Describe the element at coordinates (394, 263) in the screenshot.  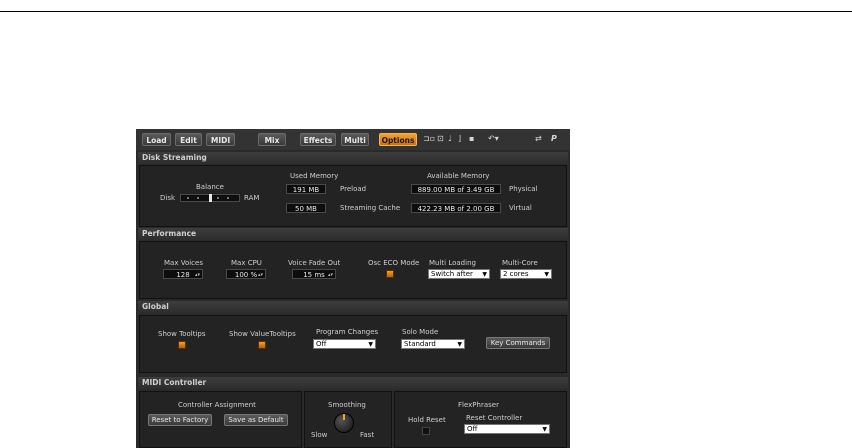
I see `osc-eco-mode-label: Osc ECO Mode` at that location.